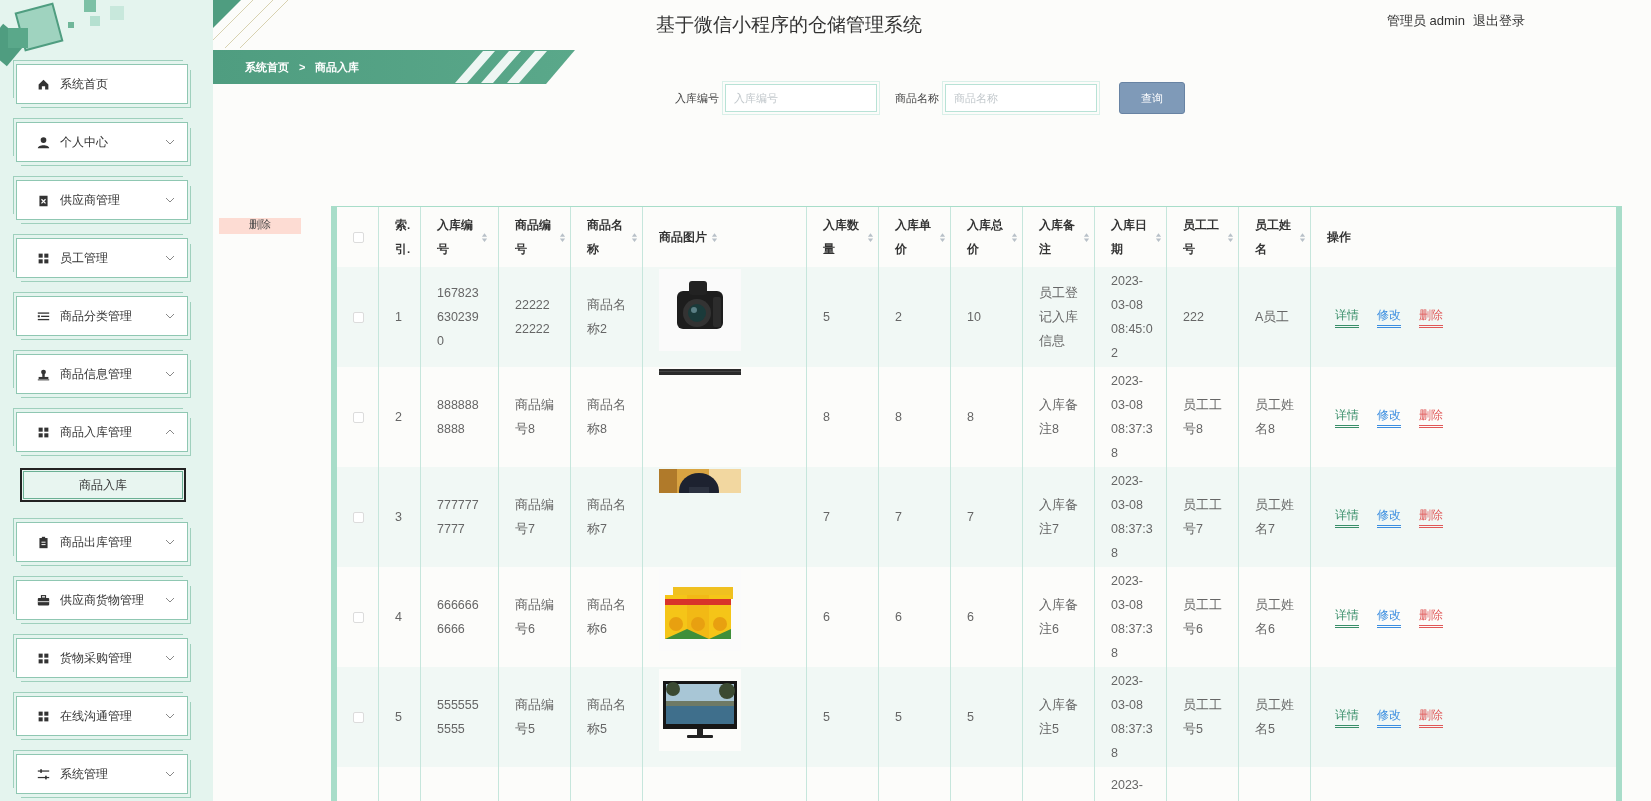 Image resolution: width=1651 pixels, height=801 pixels. I want to click on column-header: 入库编号, so click(462, 237).